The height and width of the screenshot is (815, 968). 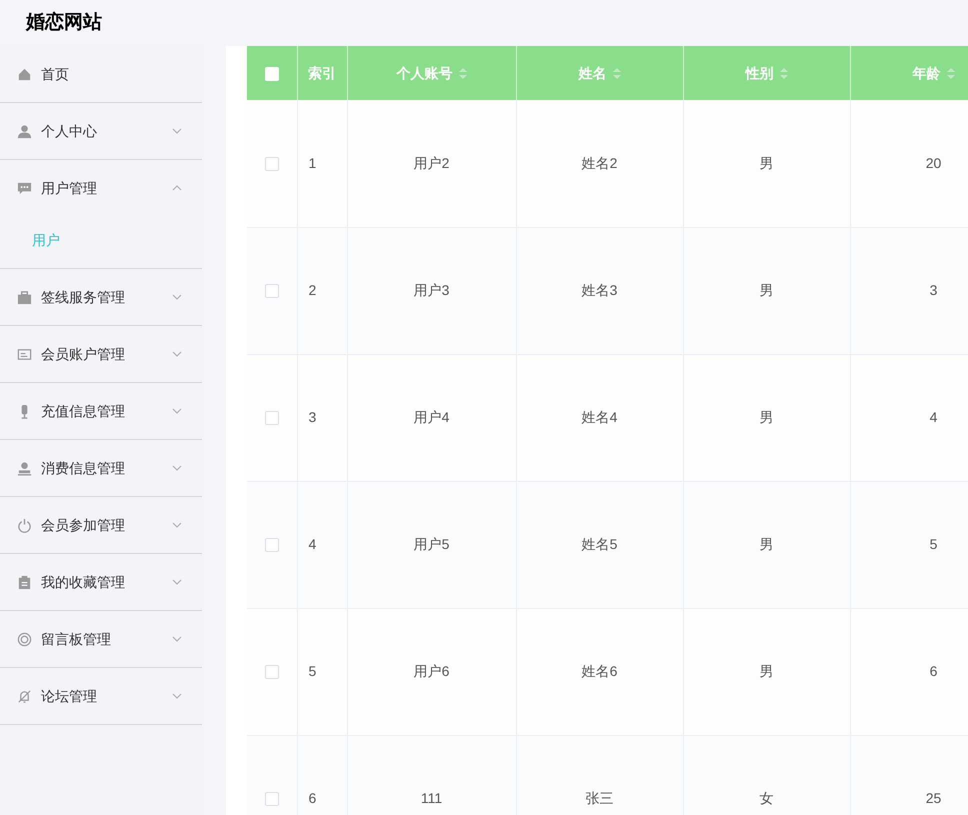 I want to click on table-cell: 用户3, so click(x=432, y=290).